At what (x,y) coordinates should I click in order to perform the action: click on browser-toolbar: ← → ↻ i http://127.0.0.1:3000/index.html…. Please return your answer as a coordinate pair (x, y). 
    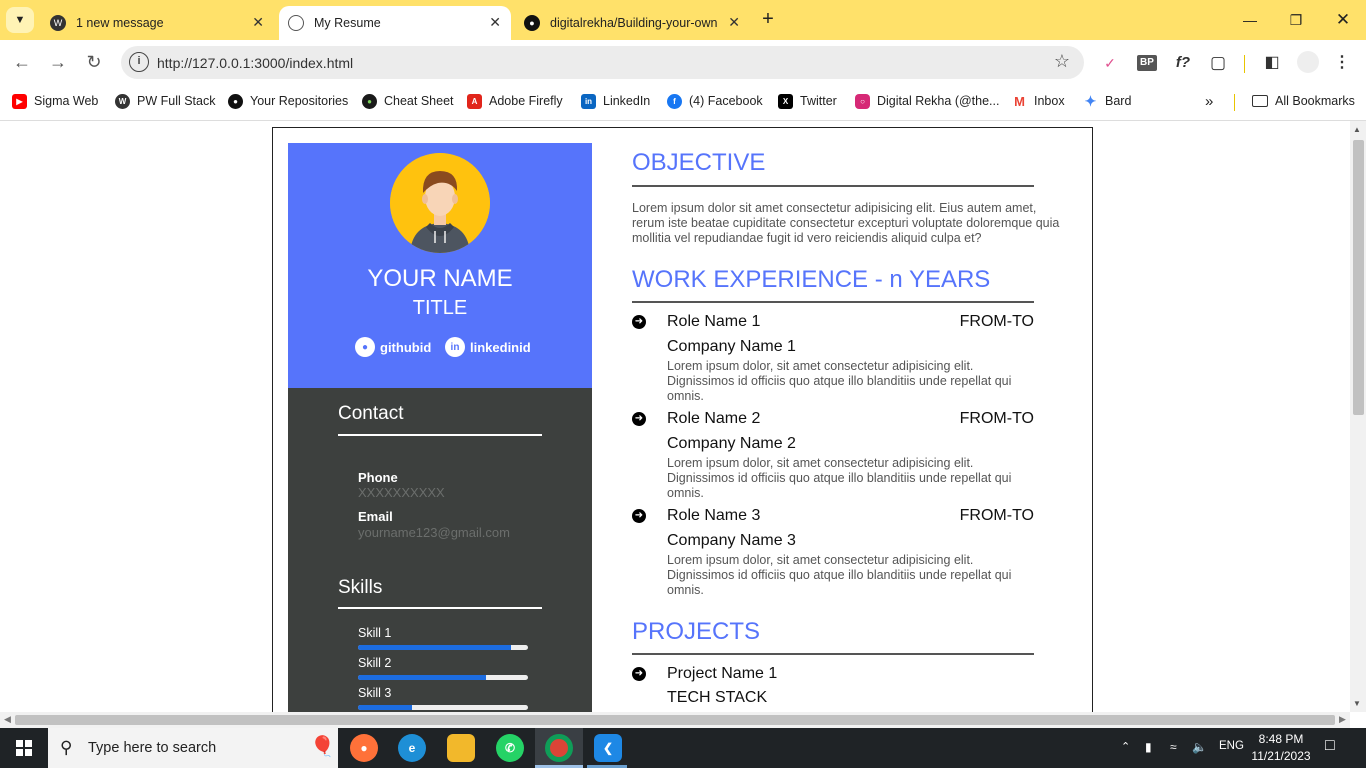
    Looking at the image, I should click on (683, 62).